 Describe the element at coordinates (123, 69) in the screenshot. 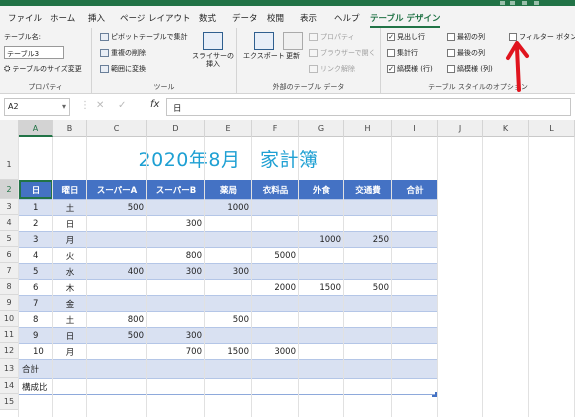

I see `convert-to-range-button: 範囲に変換` at that location.